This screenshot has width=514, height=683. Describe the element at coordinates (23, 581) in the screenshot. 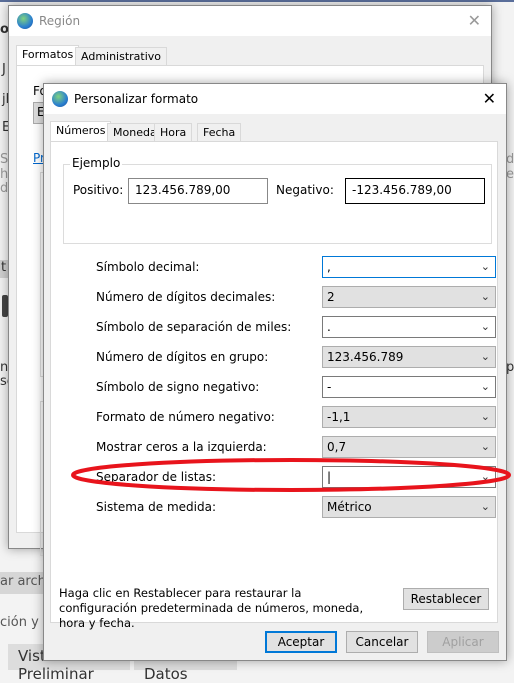

I see `bg-text: ar arch` at that location.